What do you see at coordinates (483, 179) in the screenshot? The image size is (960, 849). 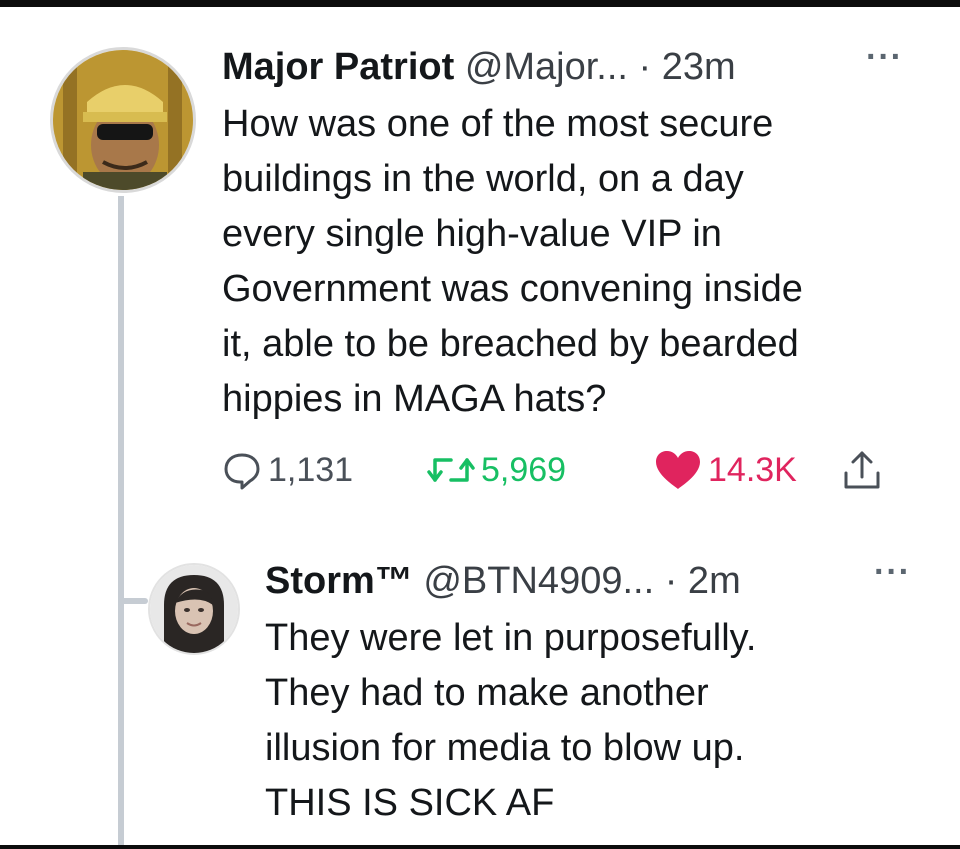 I see `tweet-text-line: buildings in the world, on a day` at bounding box center [483, 179].